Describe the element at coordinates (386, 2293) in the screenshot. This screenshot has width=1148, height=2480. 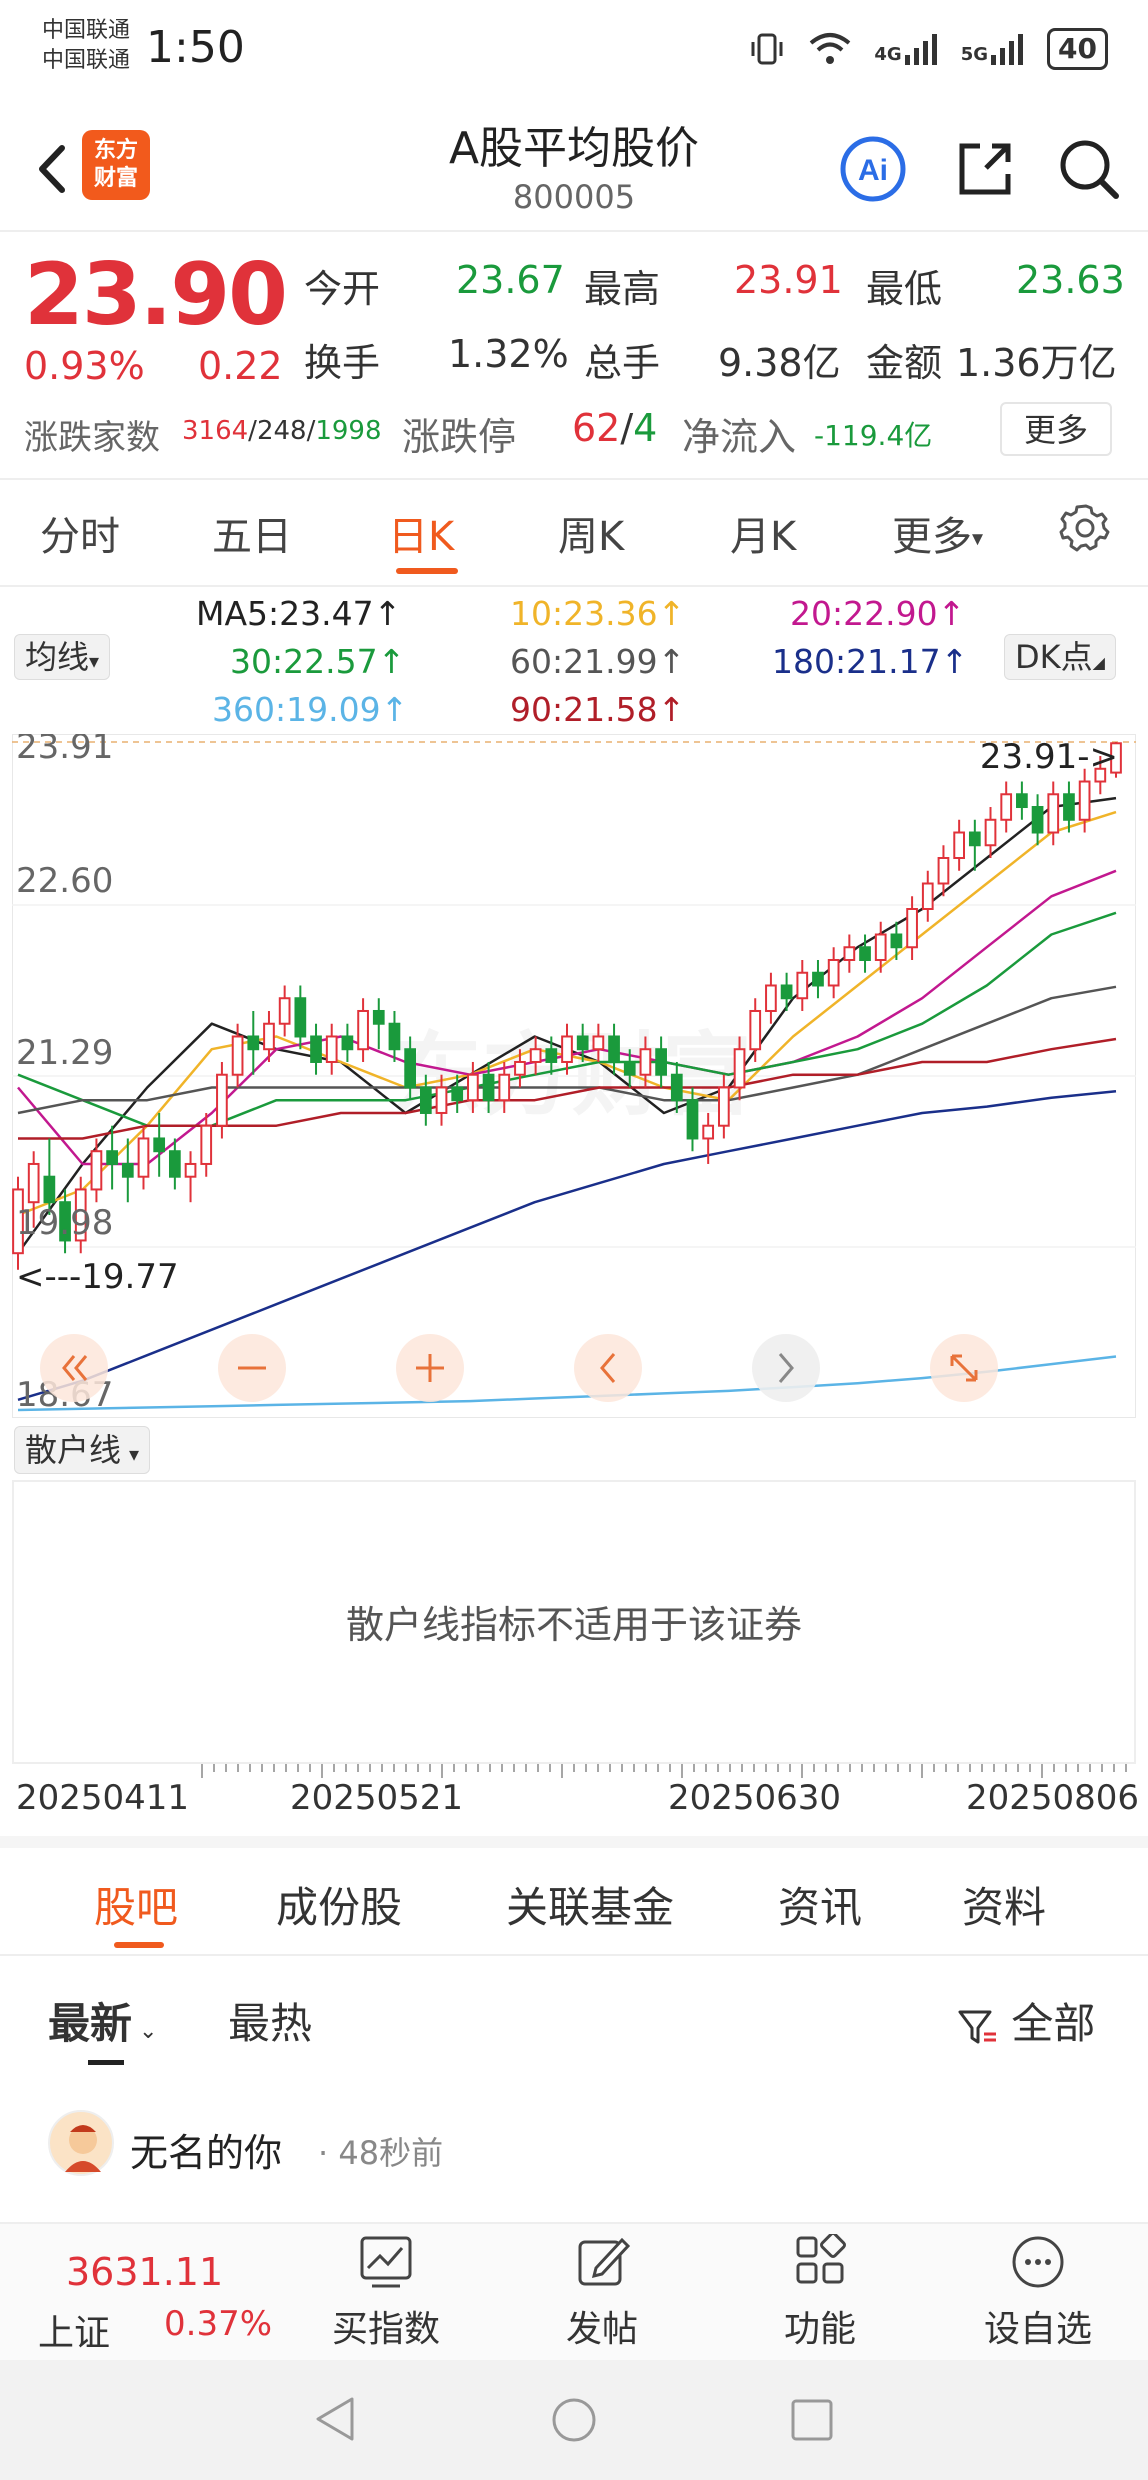
I see `buy-index-button: 买指数` at that location.